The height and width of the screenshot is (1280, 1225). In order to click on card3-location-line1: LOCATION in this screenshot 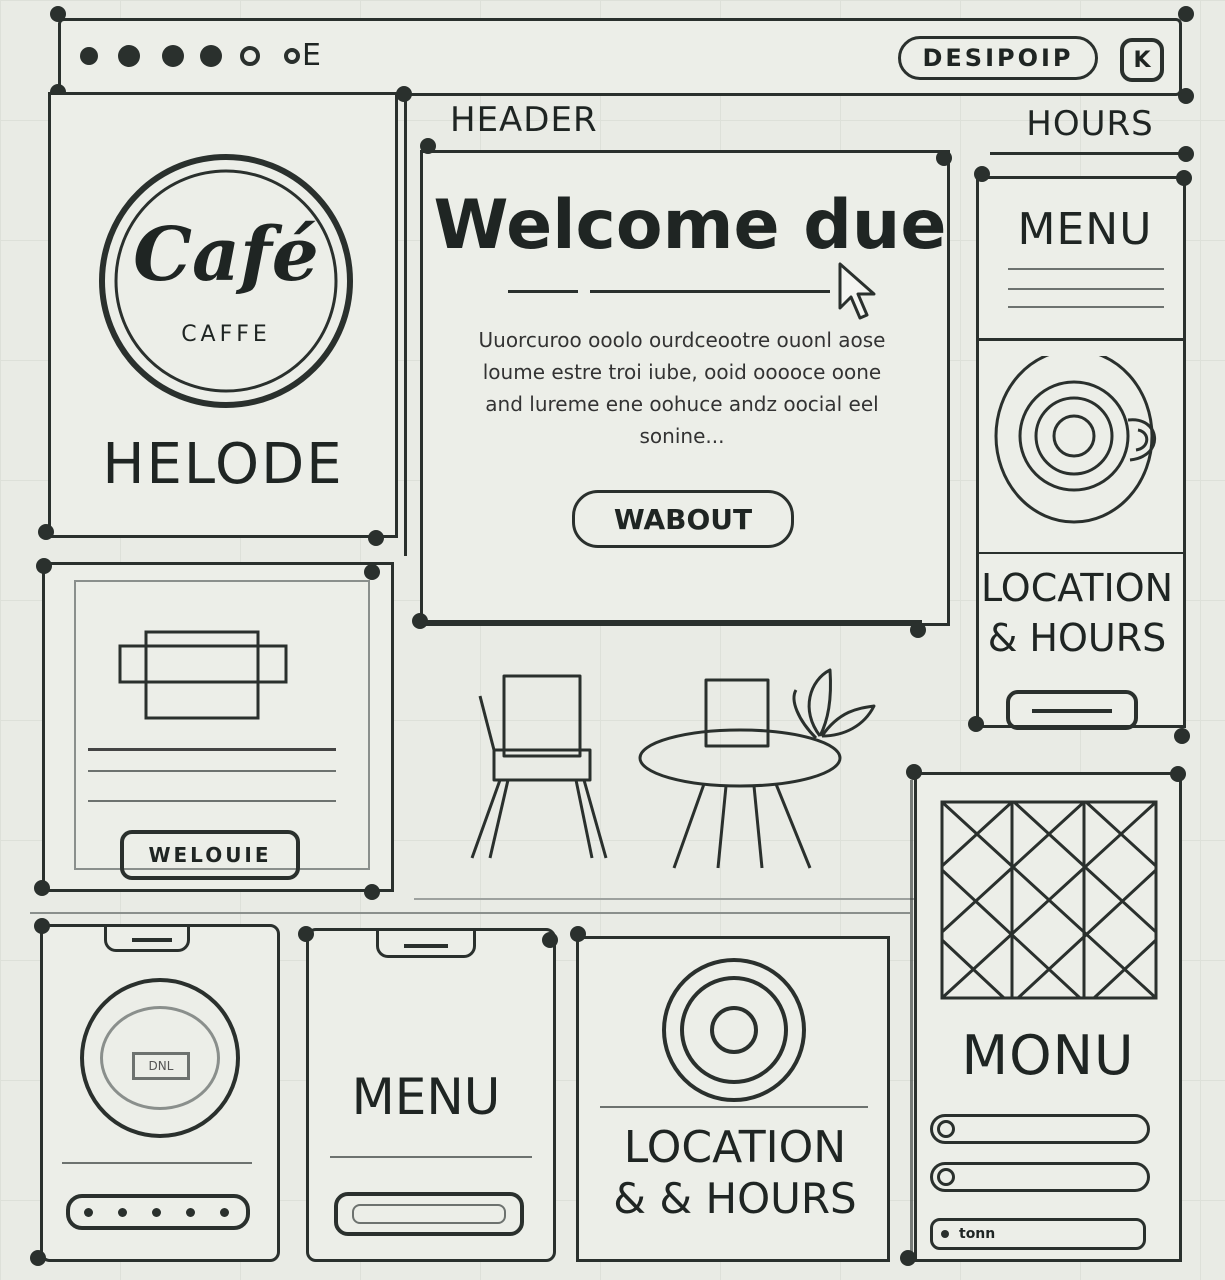, I will do `click(735, 1147)`.